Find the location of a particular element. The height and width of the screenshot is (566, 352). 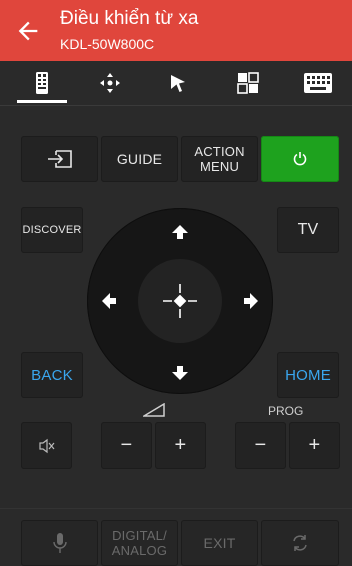

sync-icon is located at coordinates (300, 543).